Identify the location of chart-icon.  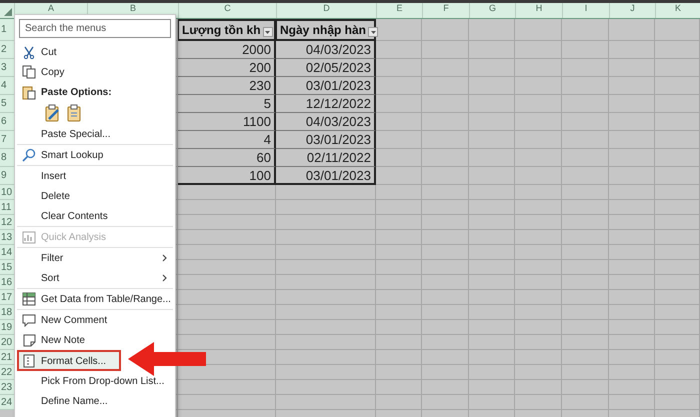
(29, 237).